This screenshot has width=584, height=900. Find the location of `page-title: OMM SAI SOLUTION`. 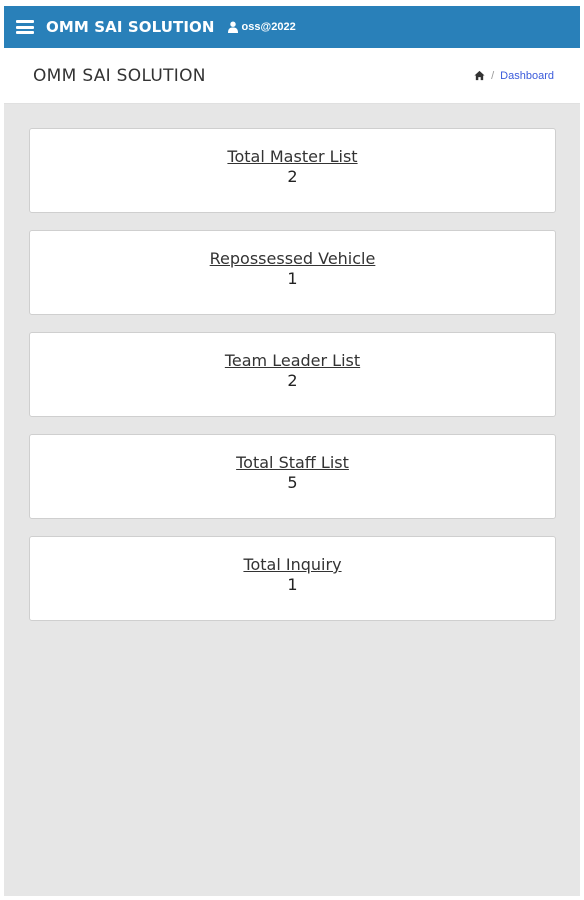

page-title: OMM SAI SOLUTION is located at coordinates (119, 75).